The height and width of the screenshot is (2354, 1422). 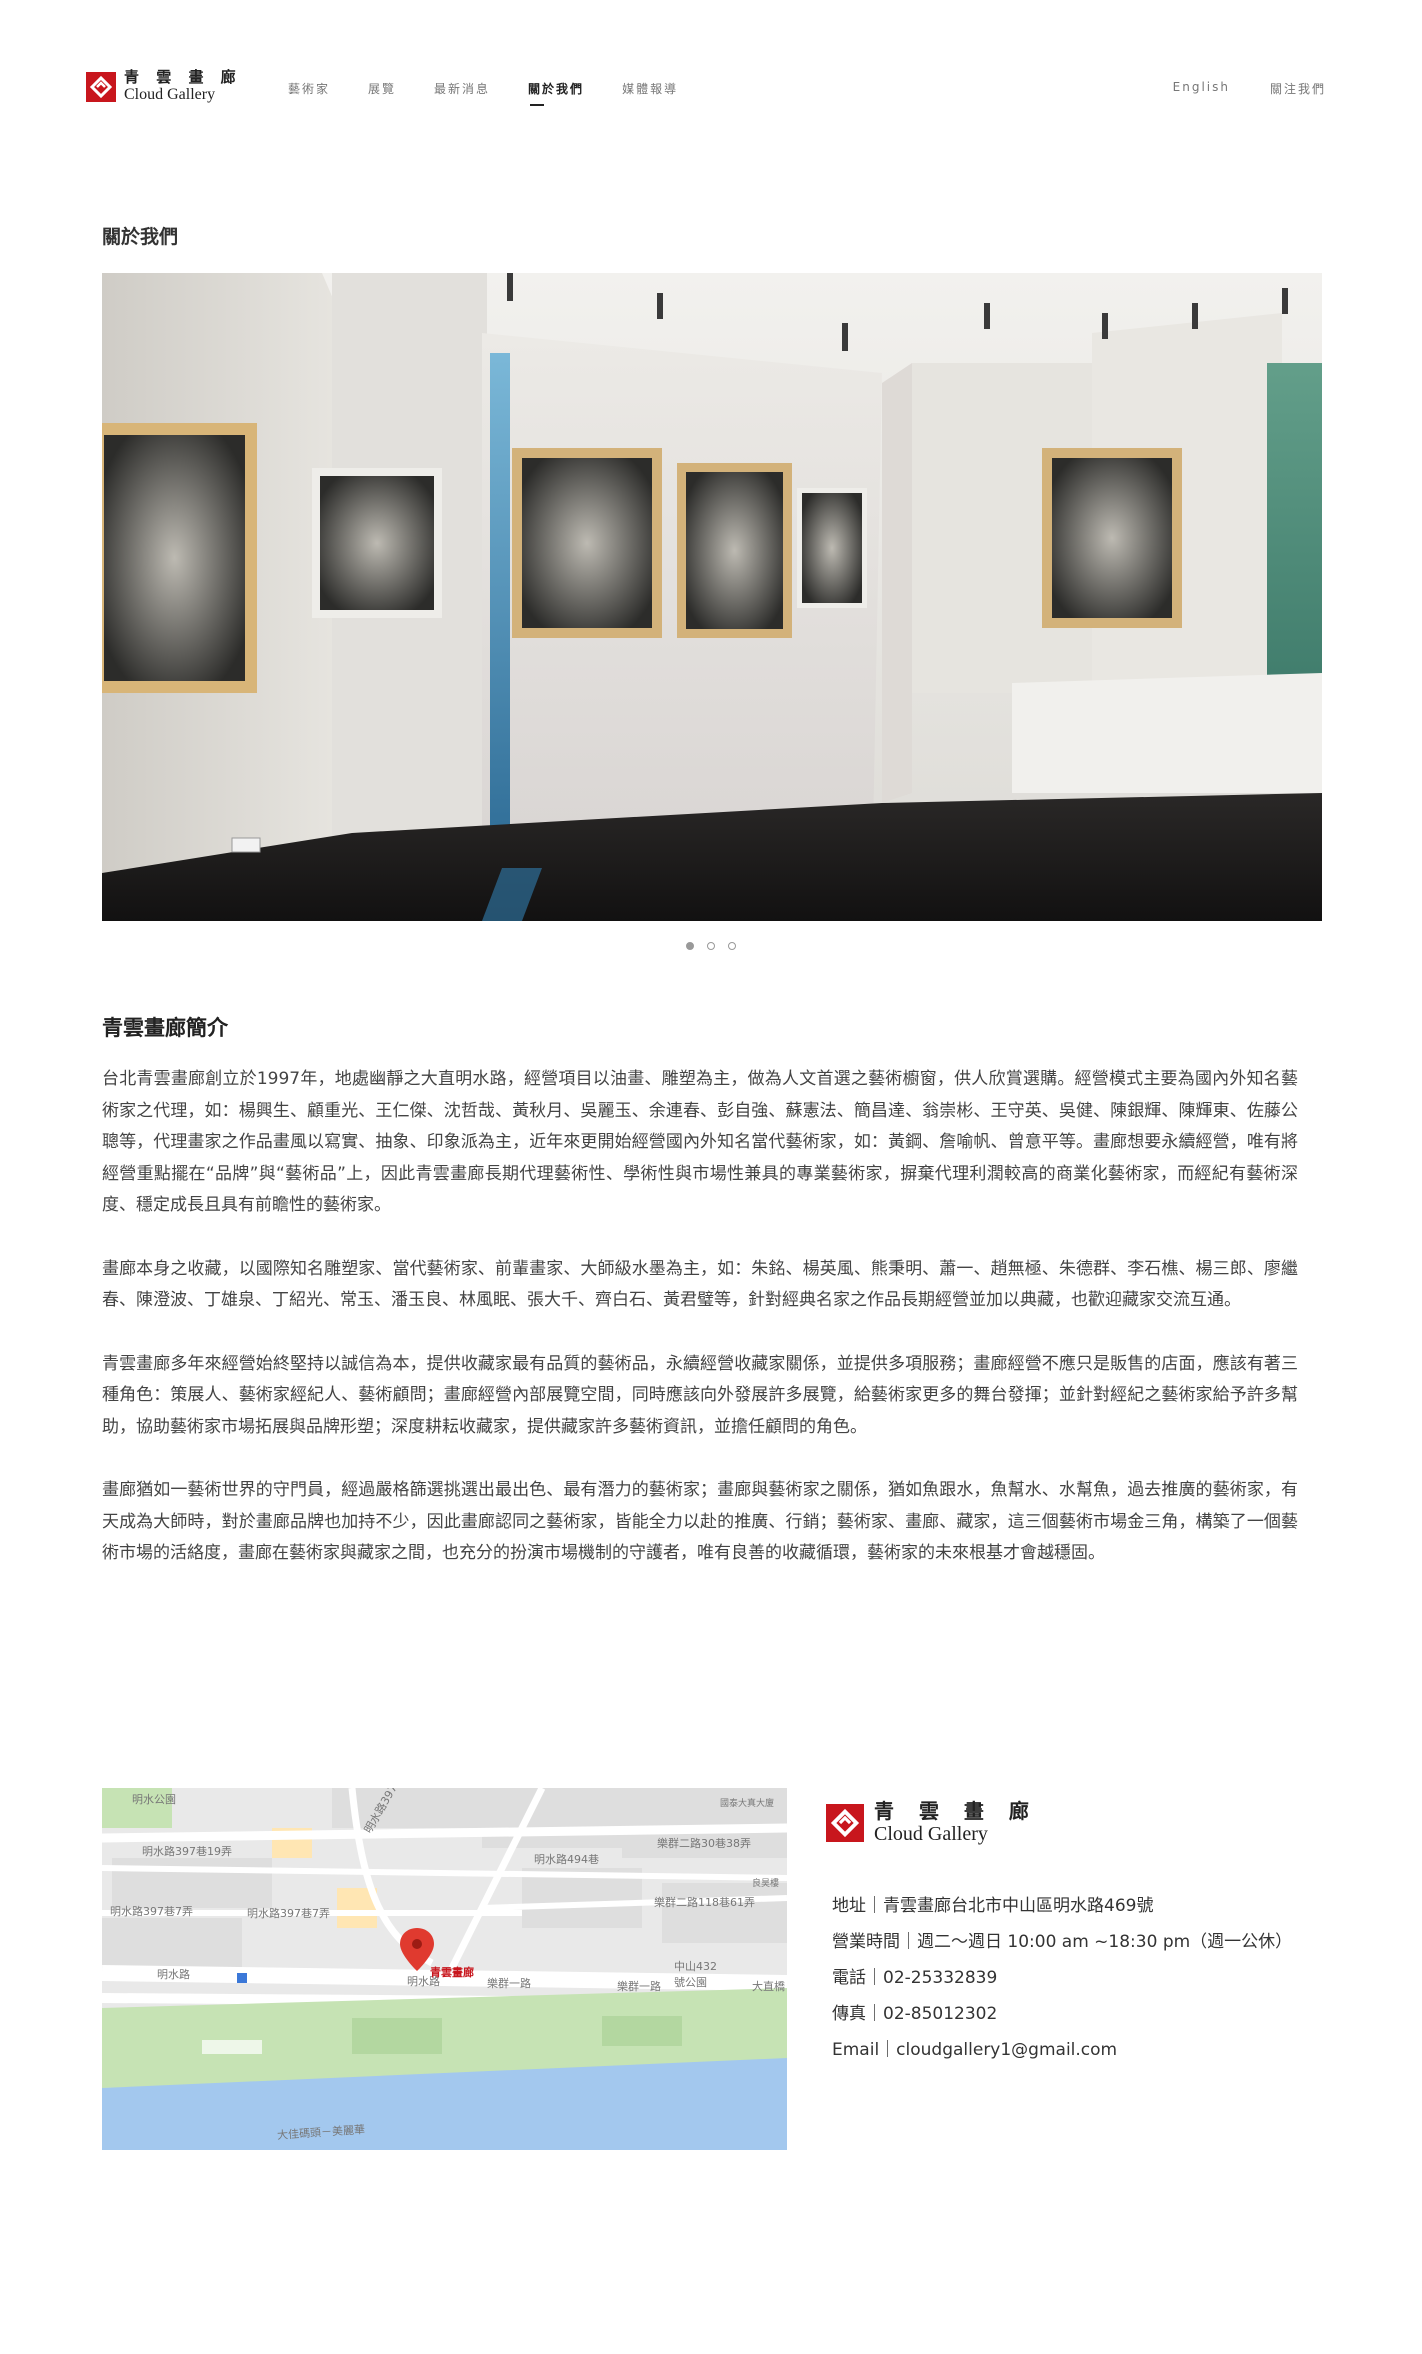 I want to click on map-label-road: 明水路494巷, so click(x=566, y=1859).